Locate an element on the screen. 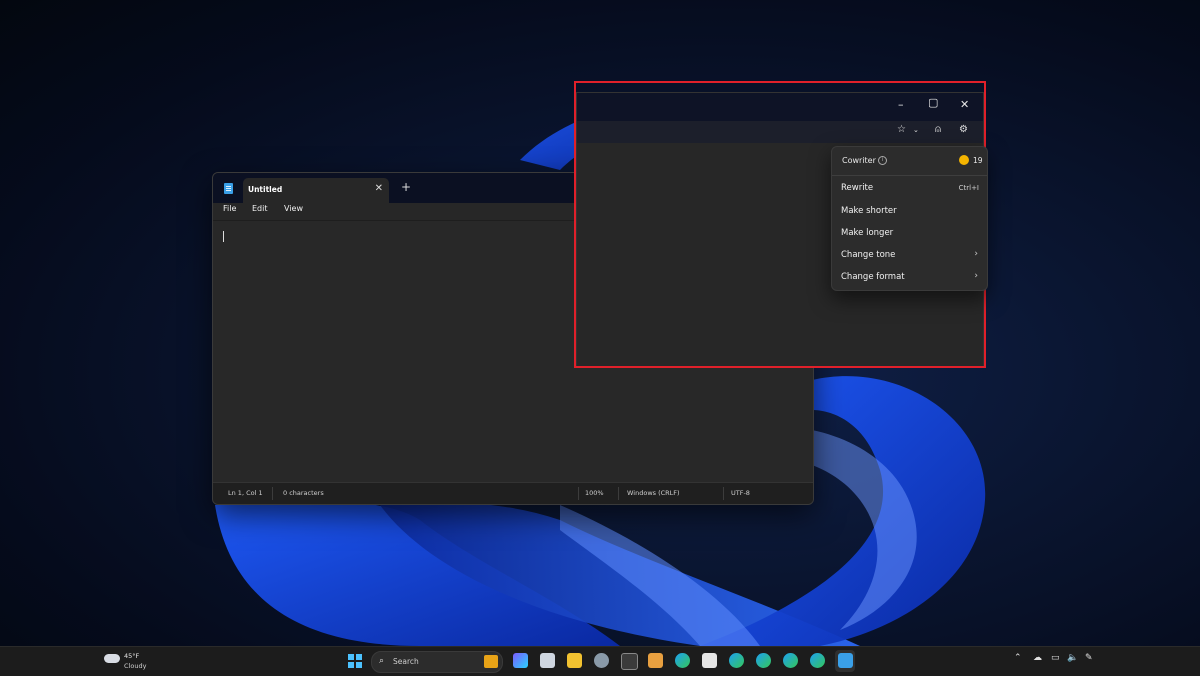 This screenshot has height=676, width=1200. status-position: Ln 1, Col 1 is located at coordinates (245, 493).